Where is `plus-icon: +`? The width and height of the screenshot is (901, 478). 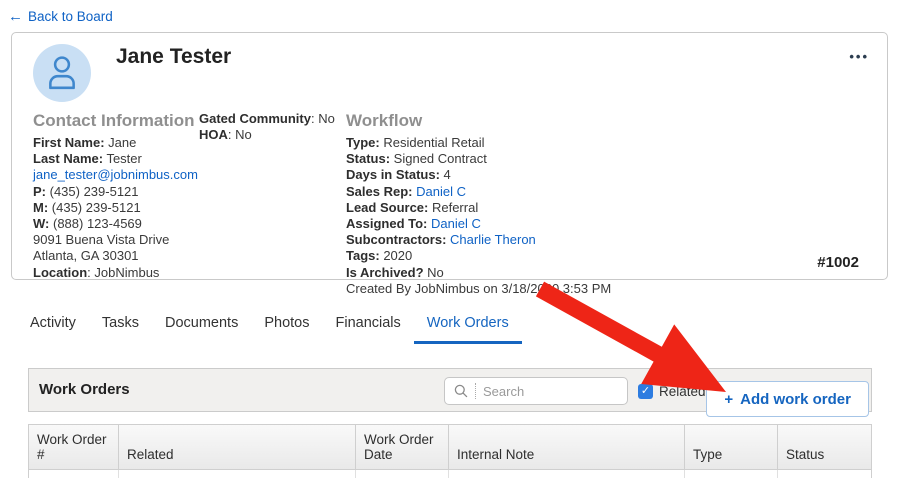 plus-icon: + is located at coordinates (729, 399).